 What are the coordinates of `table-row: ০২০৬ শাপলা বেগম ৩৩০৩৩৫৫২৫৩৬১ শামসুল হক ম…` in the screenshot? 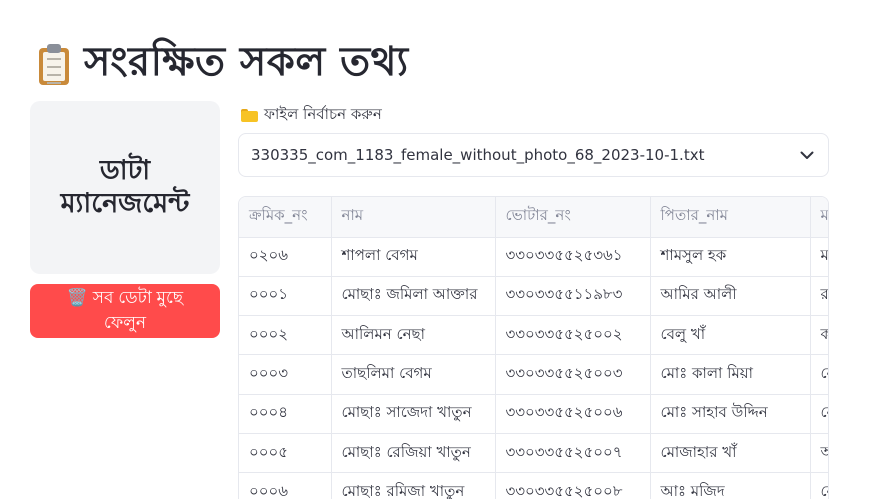 It's located at (533, 257).